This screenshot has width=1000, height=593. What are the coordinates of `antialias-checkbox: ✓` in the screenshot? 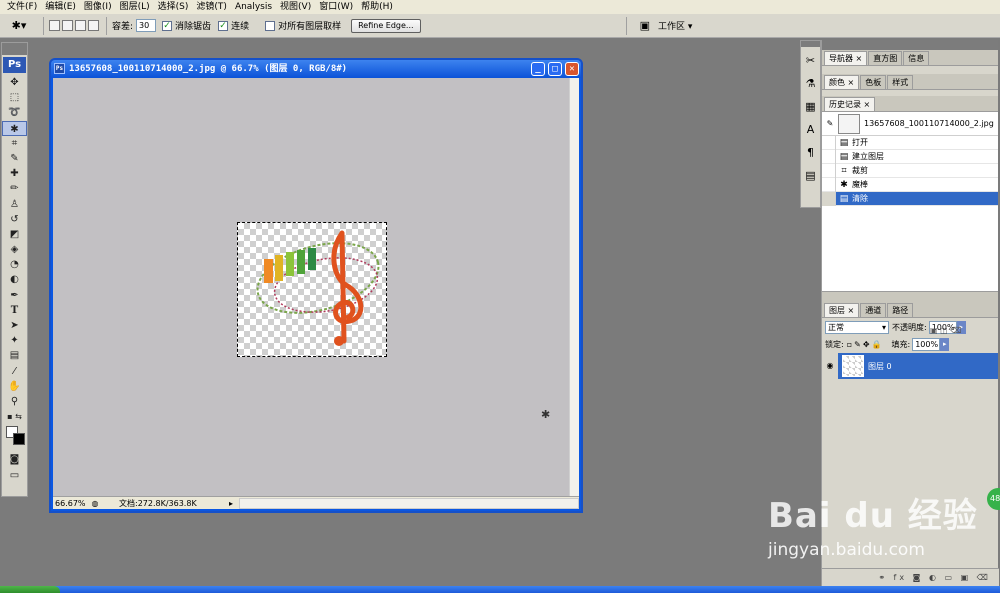 It's located at (167, 25).